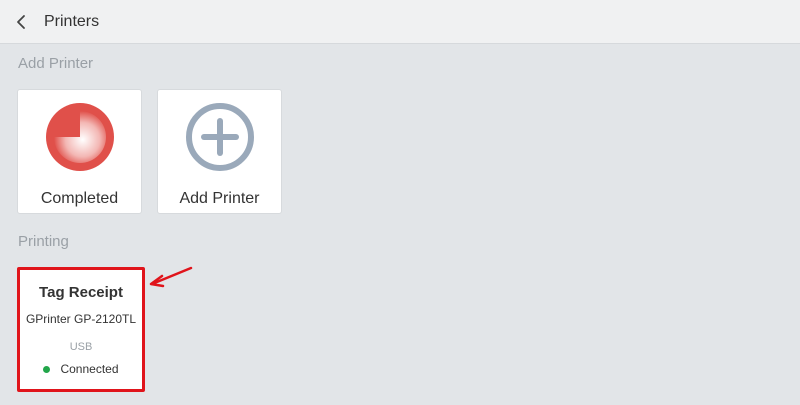 Image resolution: width=800 pixels, height=405 pixels. I want to click on add-printer-section-label: Add Printer, so click(56, 63).